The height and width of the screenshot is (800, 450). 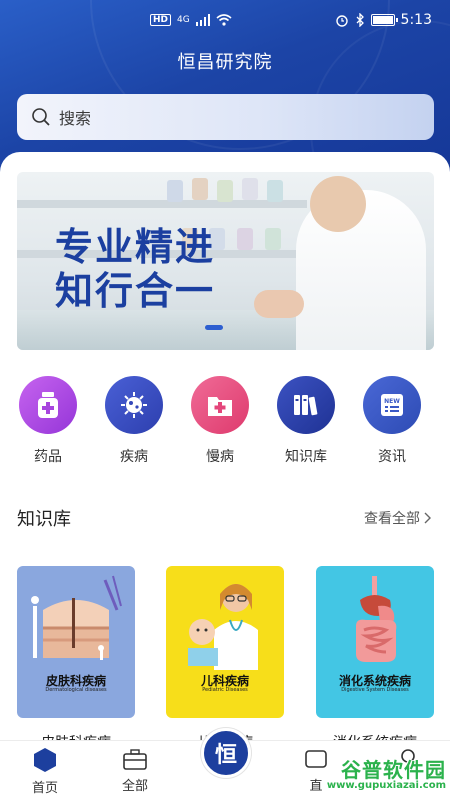 What do you see at coordinates (279, 304) in the screenshot?
I see `doctor-hands` at bounding box center [279, 304].